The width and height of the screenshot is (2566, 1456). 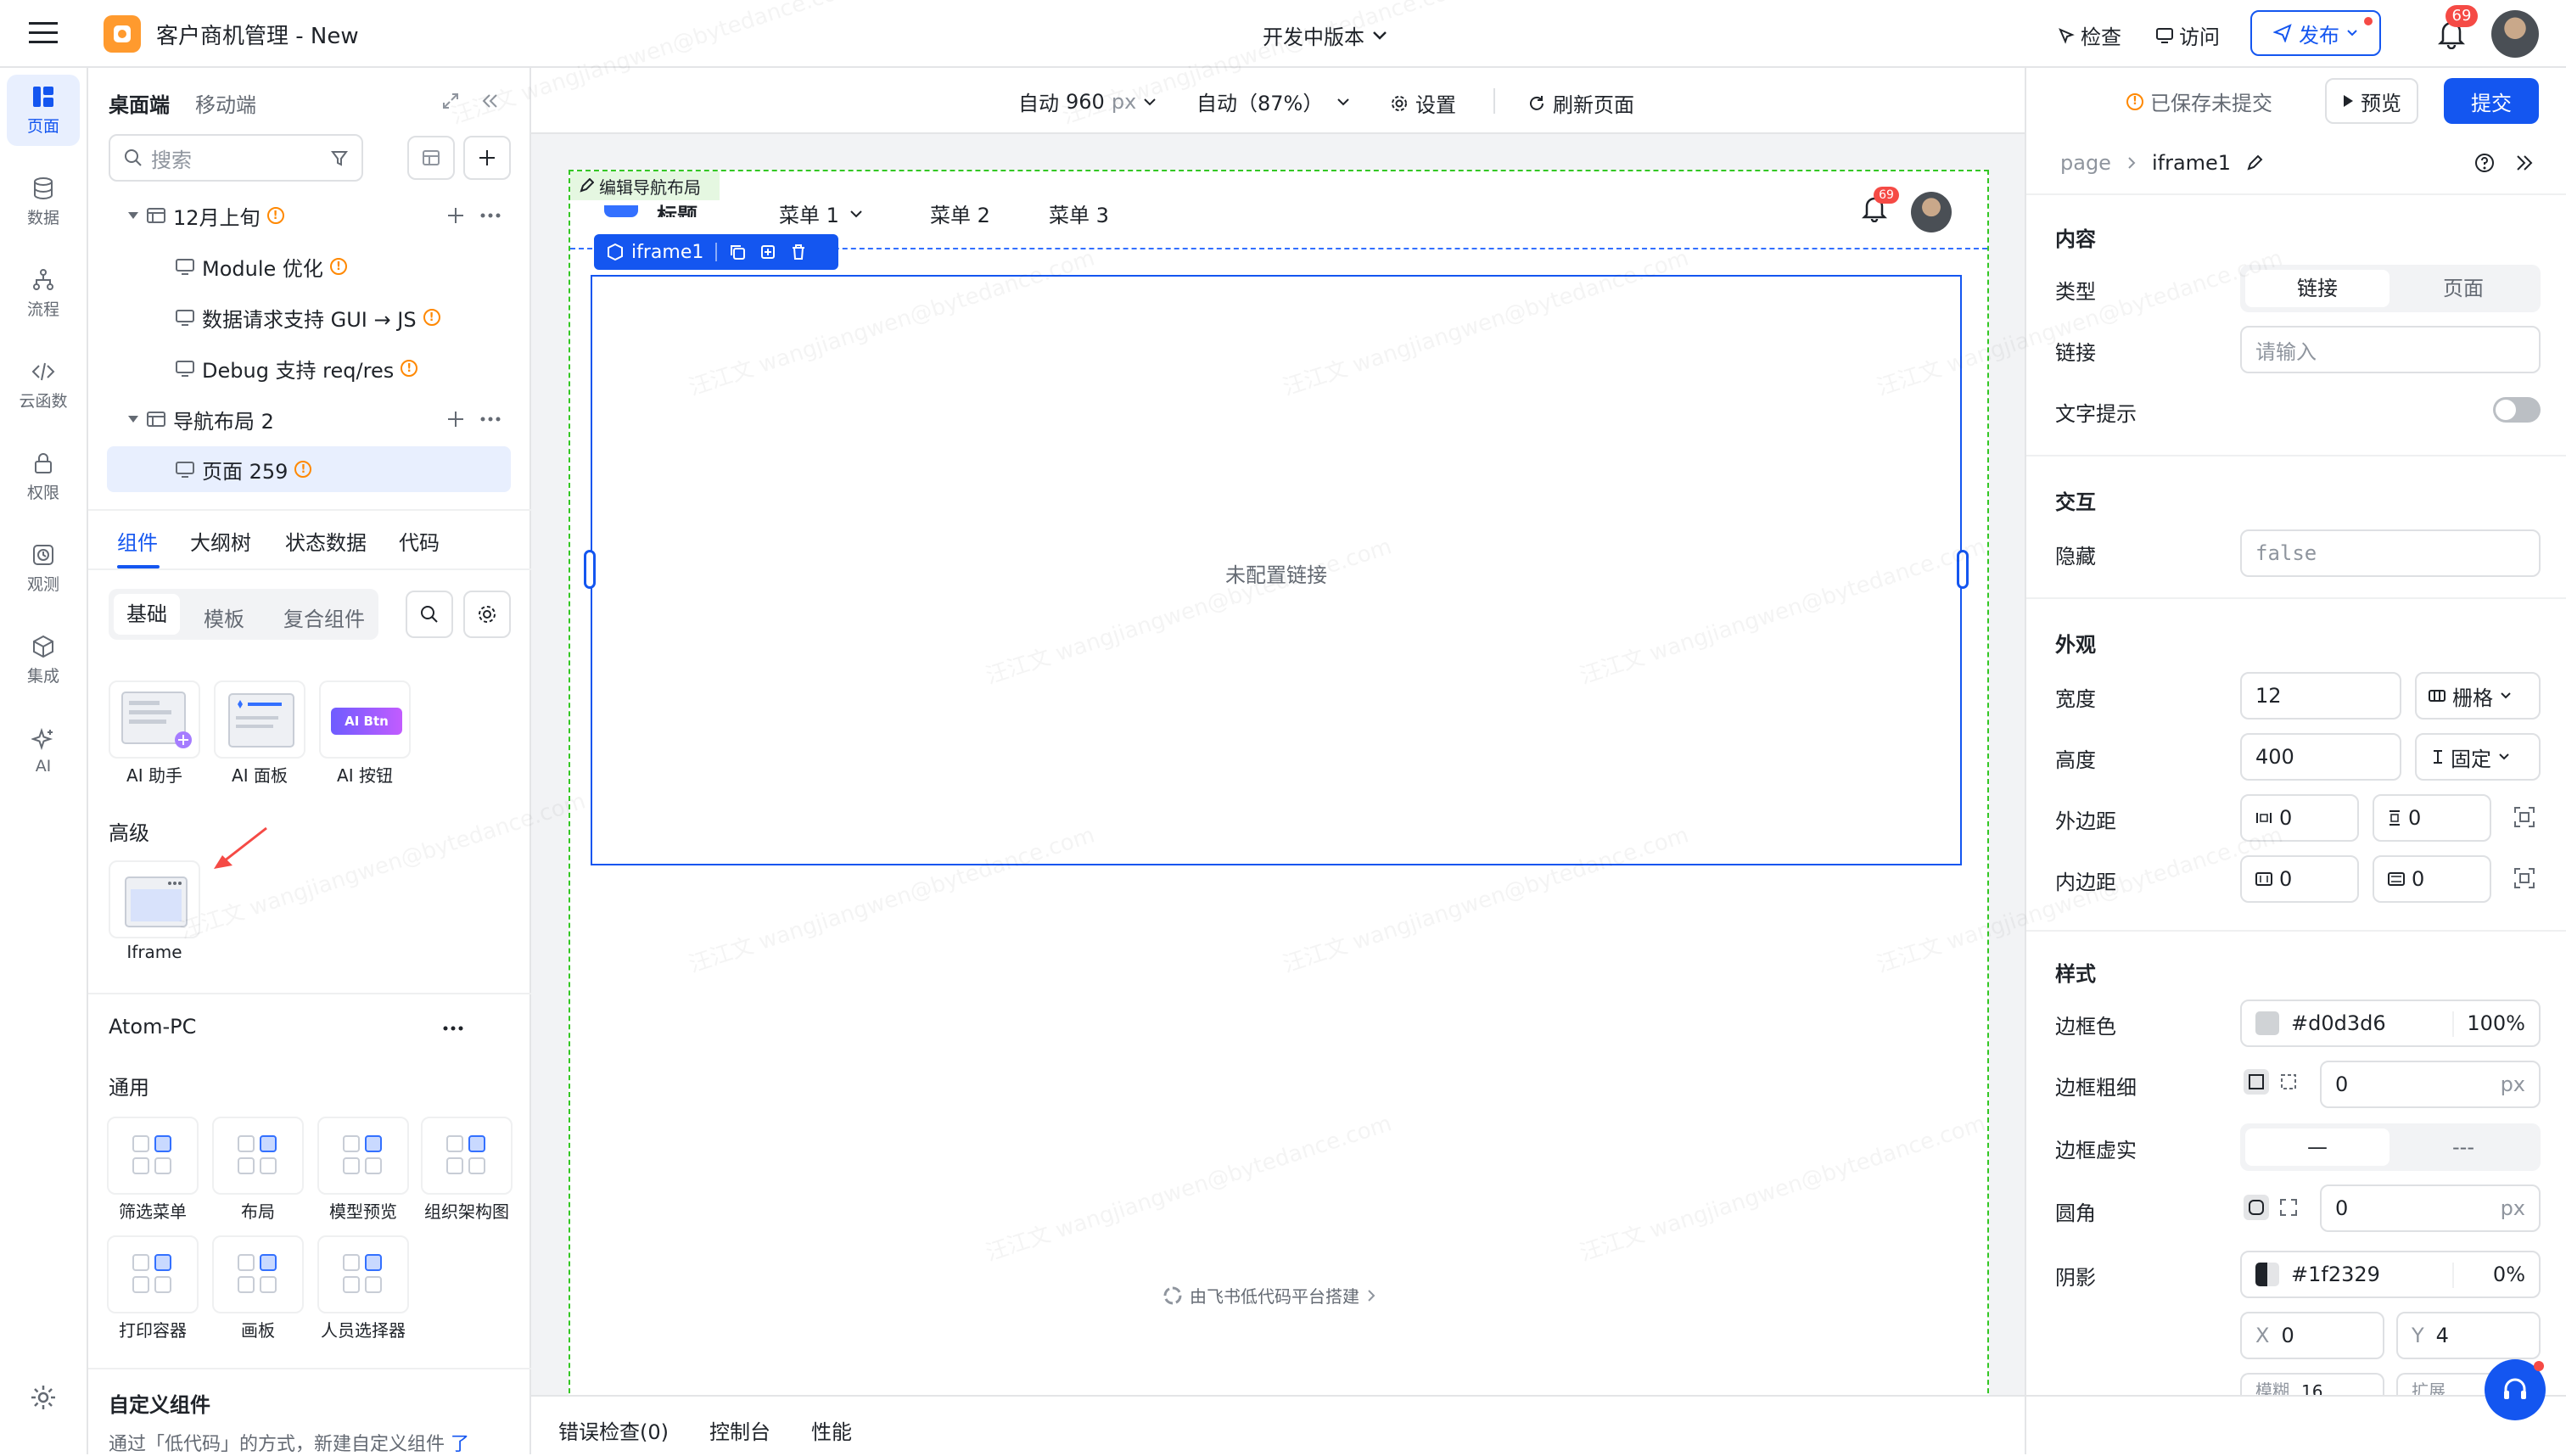 What do you see at coordinates (2187, 35) in the screenshot?
I see `visit-button: 访问` at bounding box center [2187, 35].